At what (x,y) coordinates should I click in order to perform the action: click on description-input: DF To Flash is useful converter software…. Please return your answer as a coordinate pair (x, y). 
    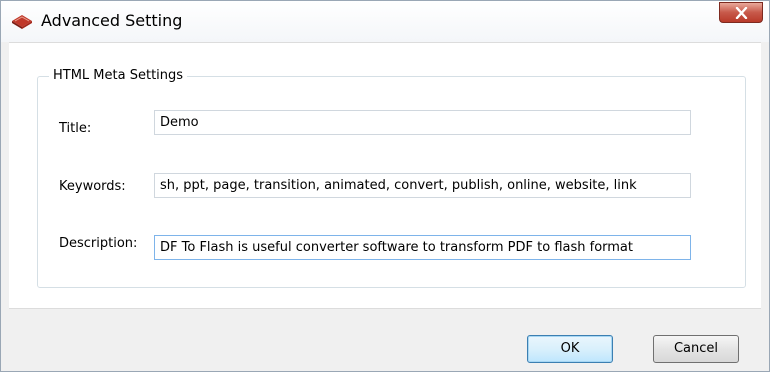
    Looking at the image, I should click on (422, 247).